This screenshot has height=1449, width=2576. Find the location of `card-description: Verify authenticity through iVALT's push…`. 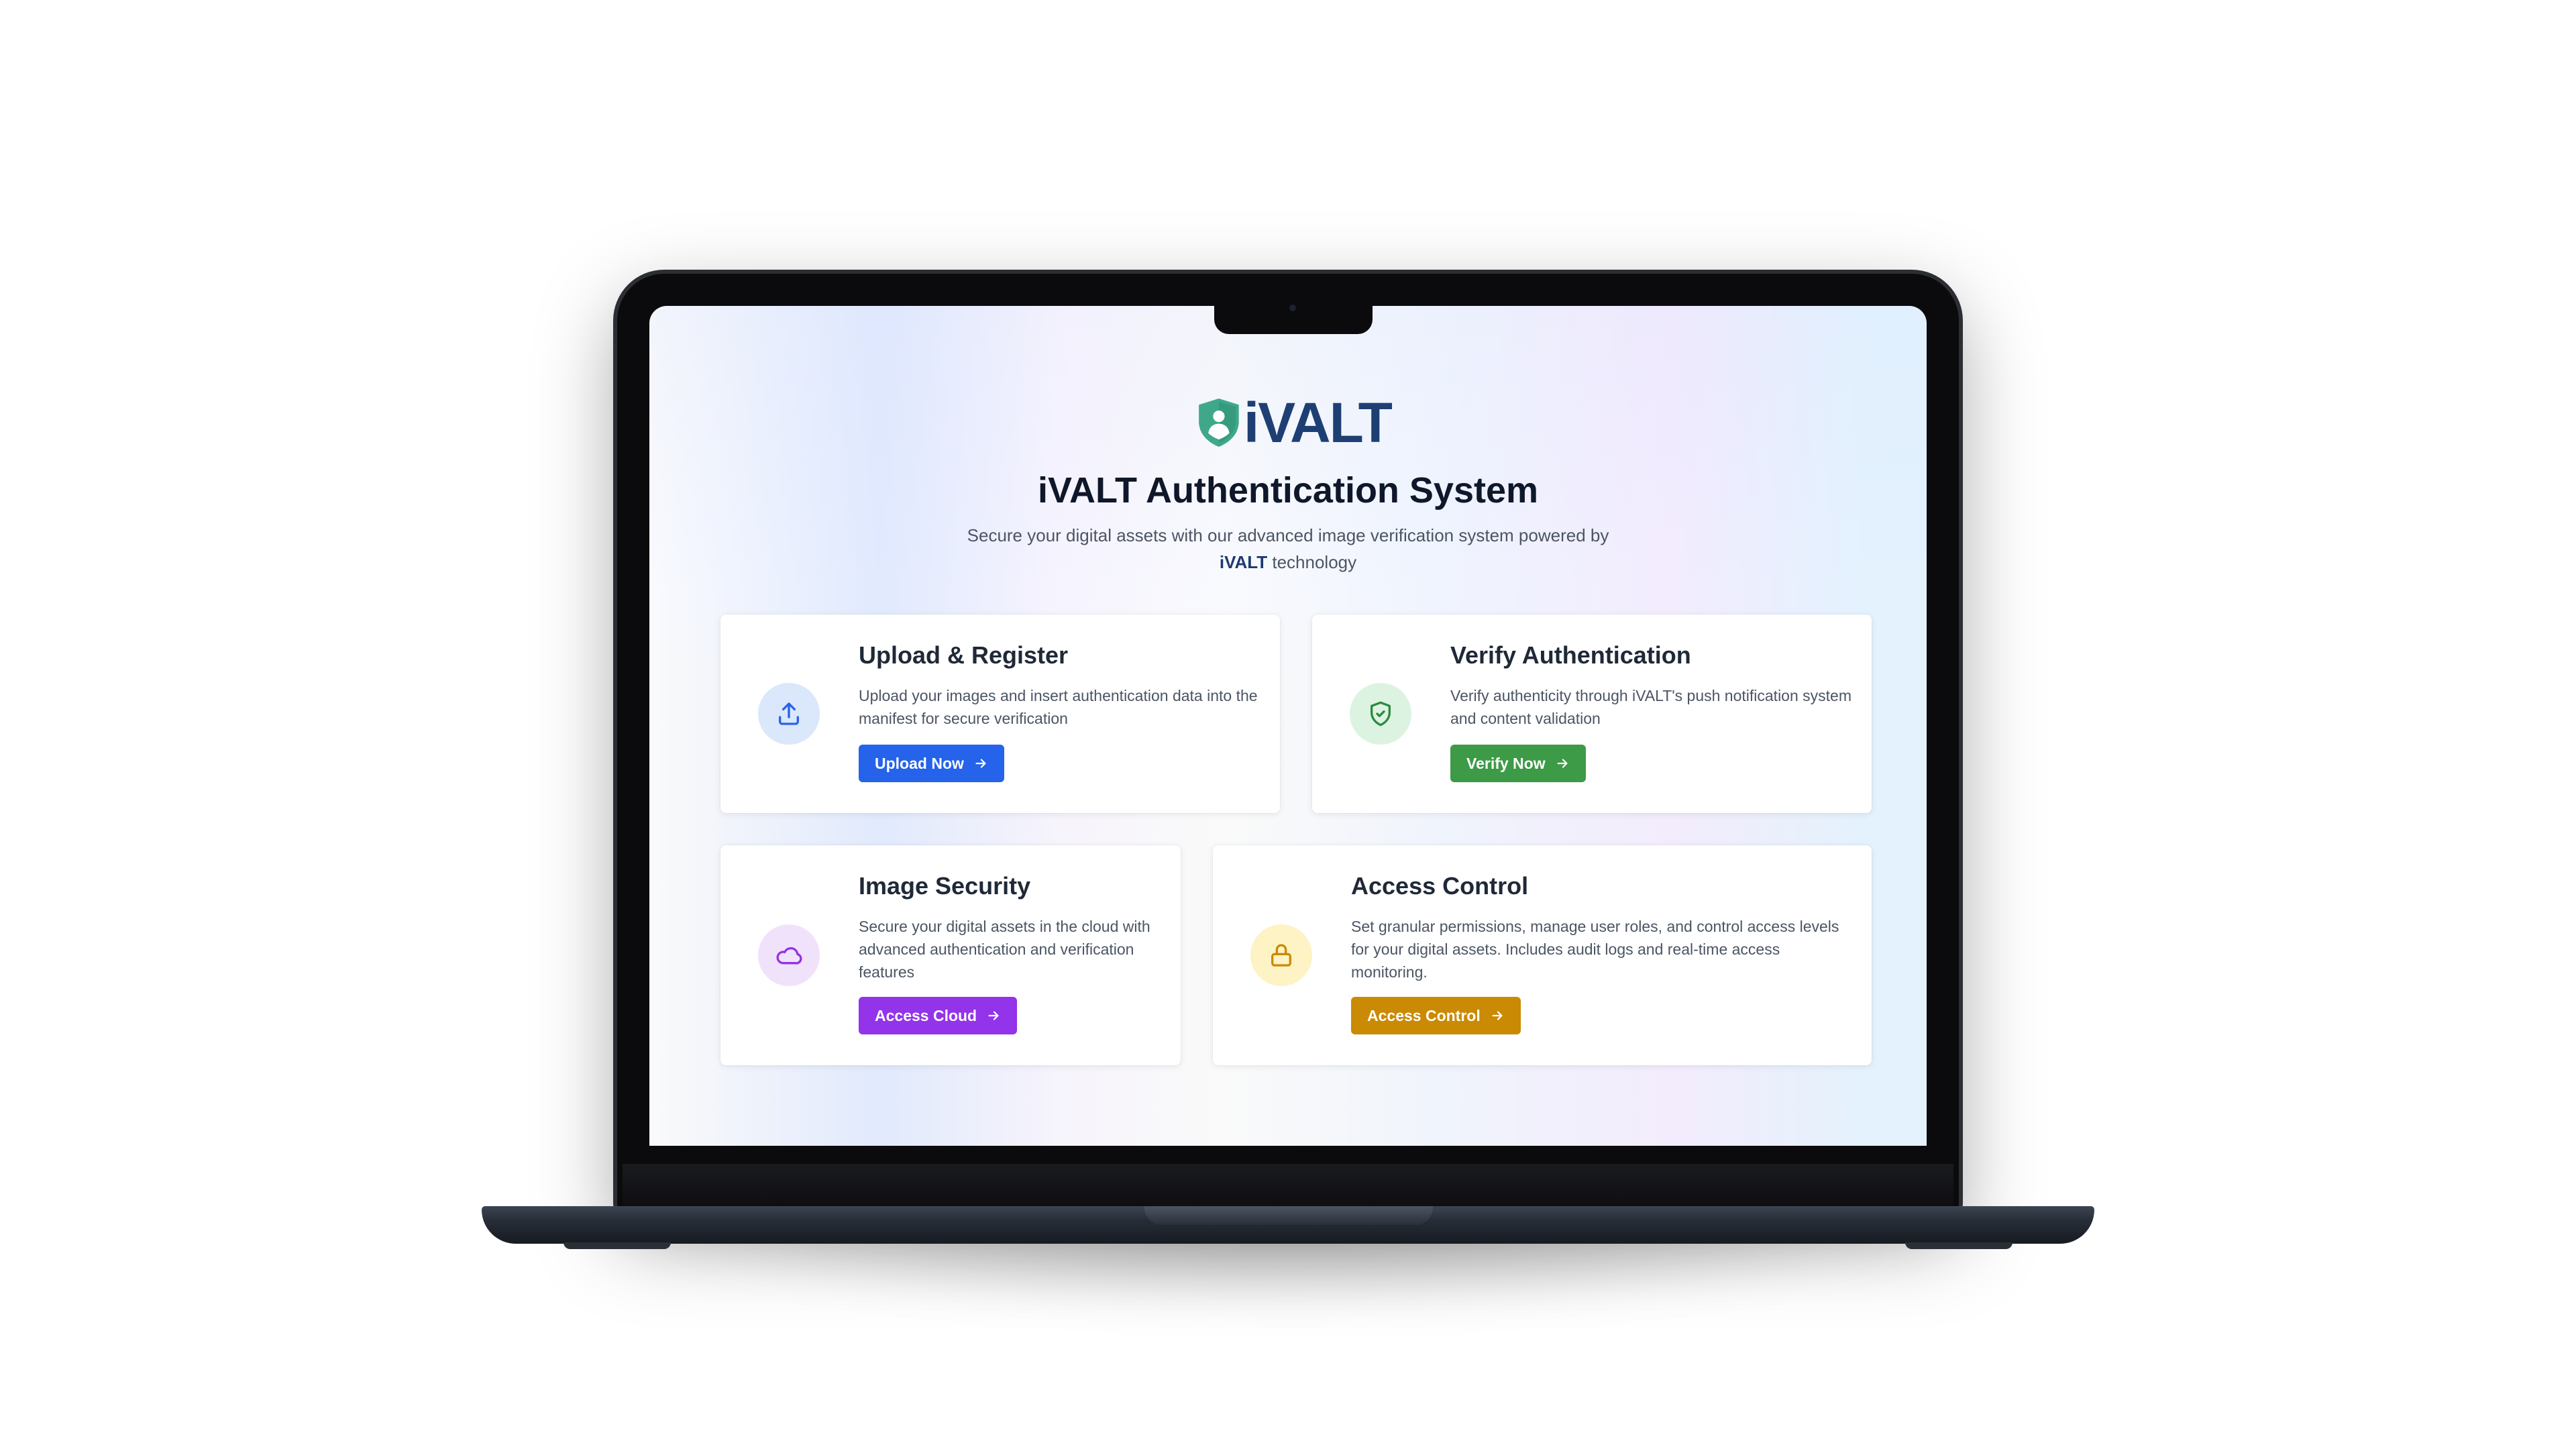

card-description: Verify authenticity through iVALT's push… is located at coordinates (1650, 707).